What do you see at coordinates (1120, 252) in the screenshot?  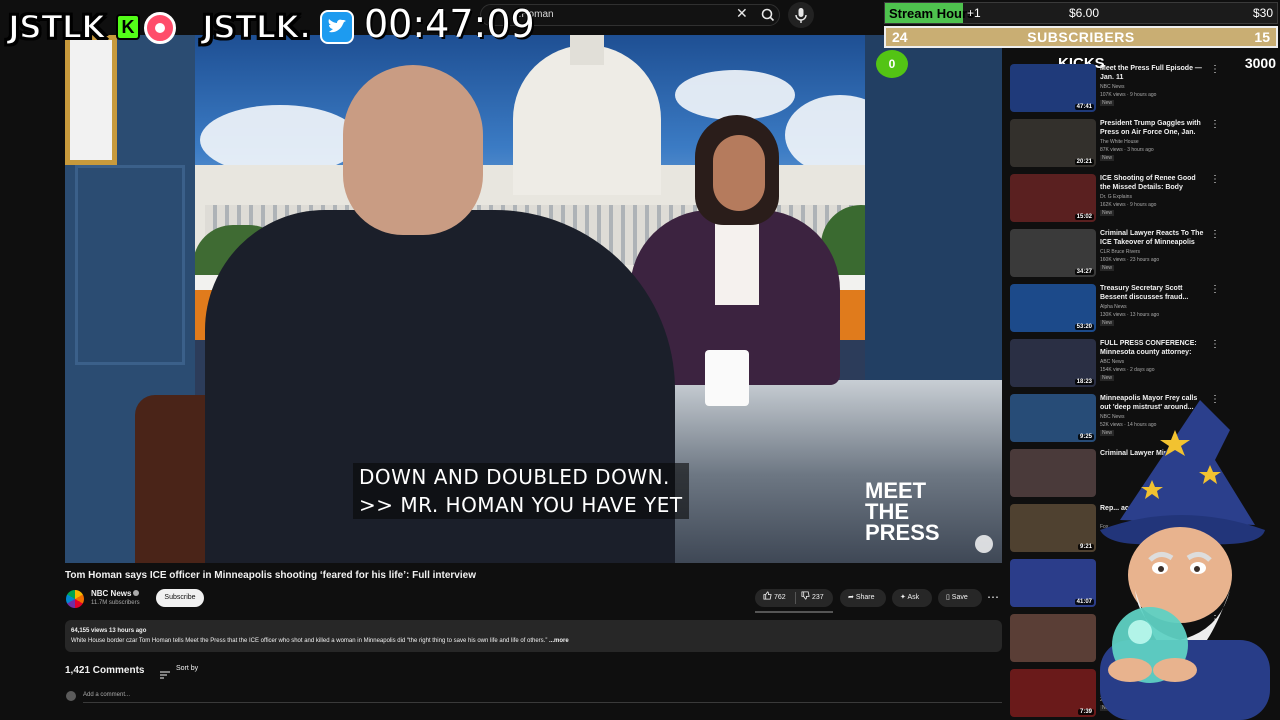 I see `recommended-video-channel: CLR Bruce Rivers` at bounding box center [1120, 252].